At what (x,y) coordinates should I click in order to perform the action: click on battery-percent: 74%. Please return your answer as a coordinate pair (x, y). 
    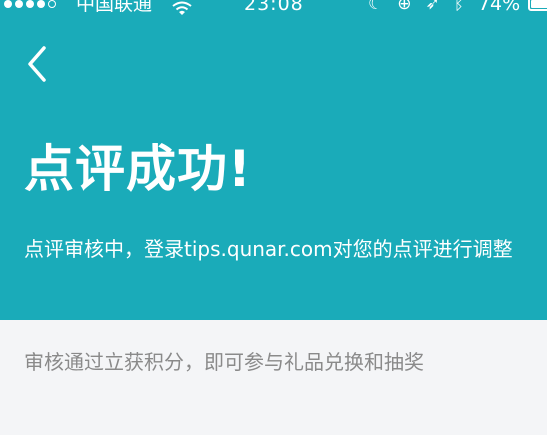
    Looking at the image, I should click on (499, 7).